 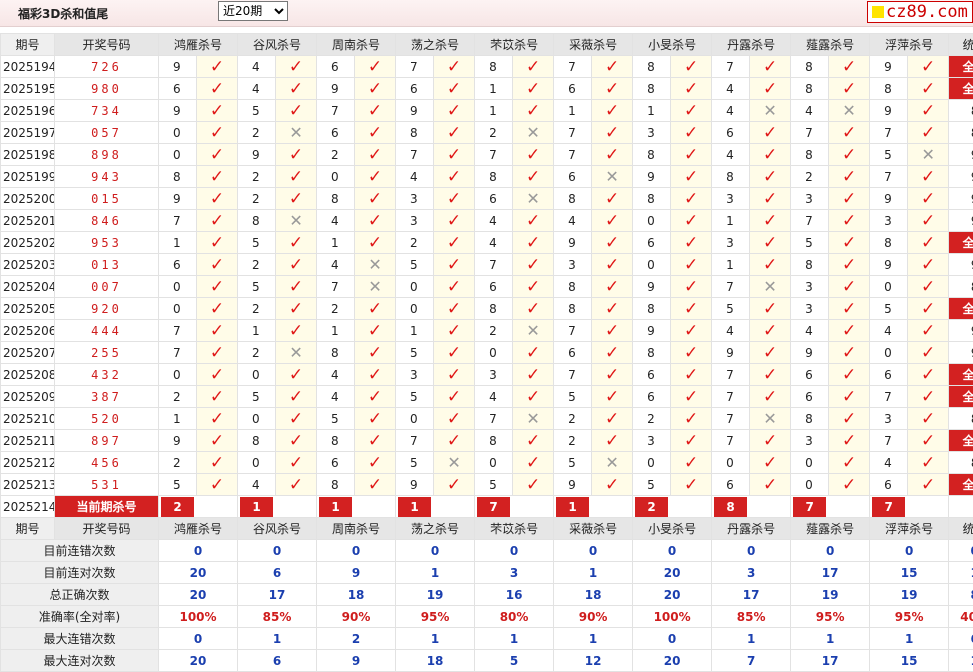 What do you see at coordinates (889, 375) in the screenshot?
I see `kill-value: 6` at bounding box center [889, 375].